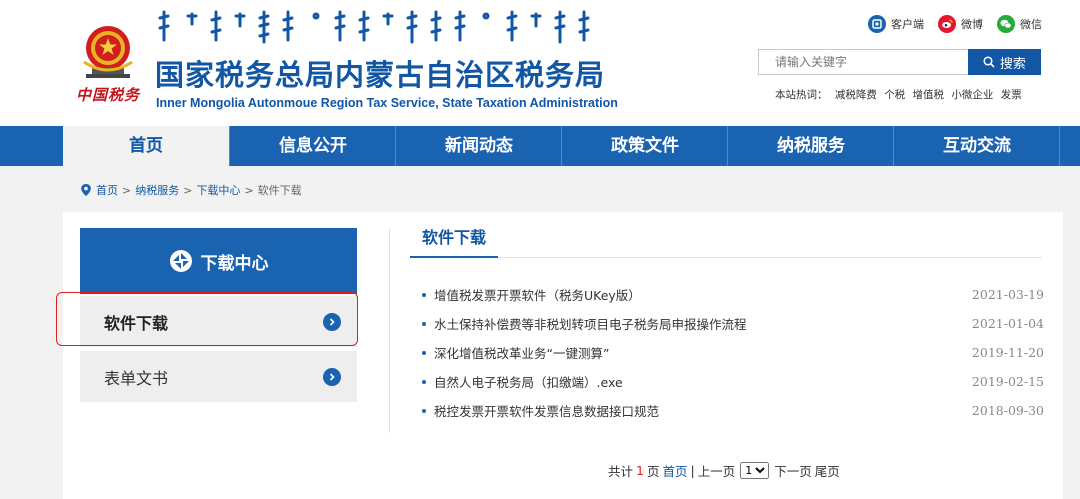  What do you see at coordinates (546, 410) in the screenshot?
I see `list-item-link: 税控发票开票软件发票信息数据接口规范` at bounding box center [546, 410].